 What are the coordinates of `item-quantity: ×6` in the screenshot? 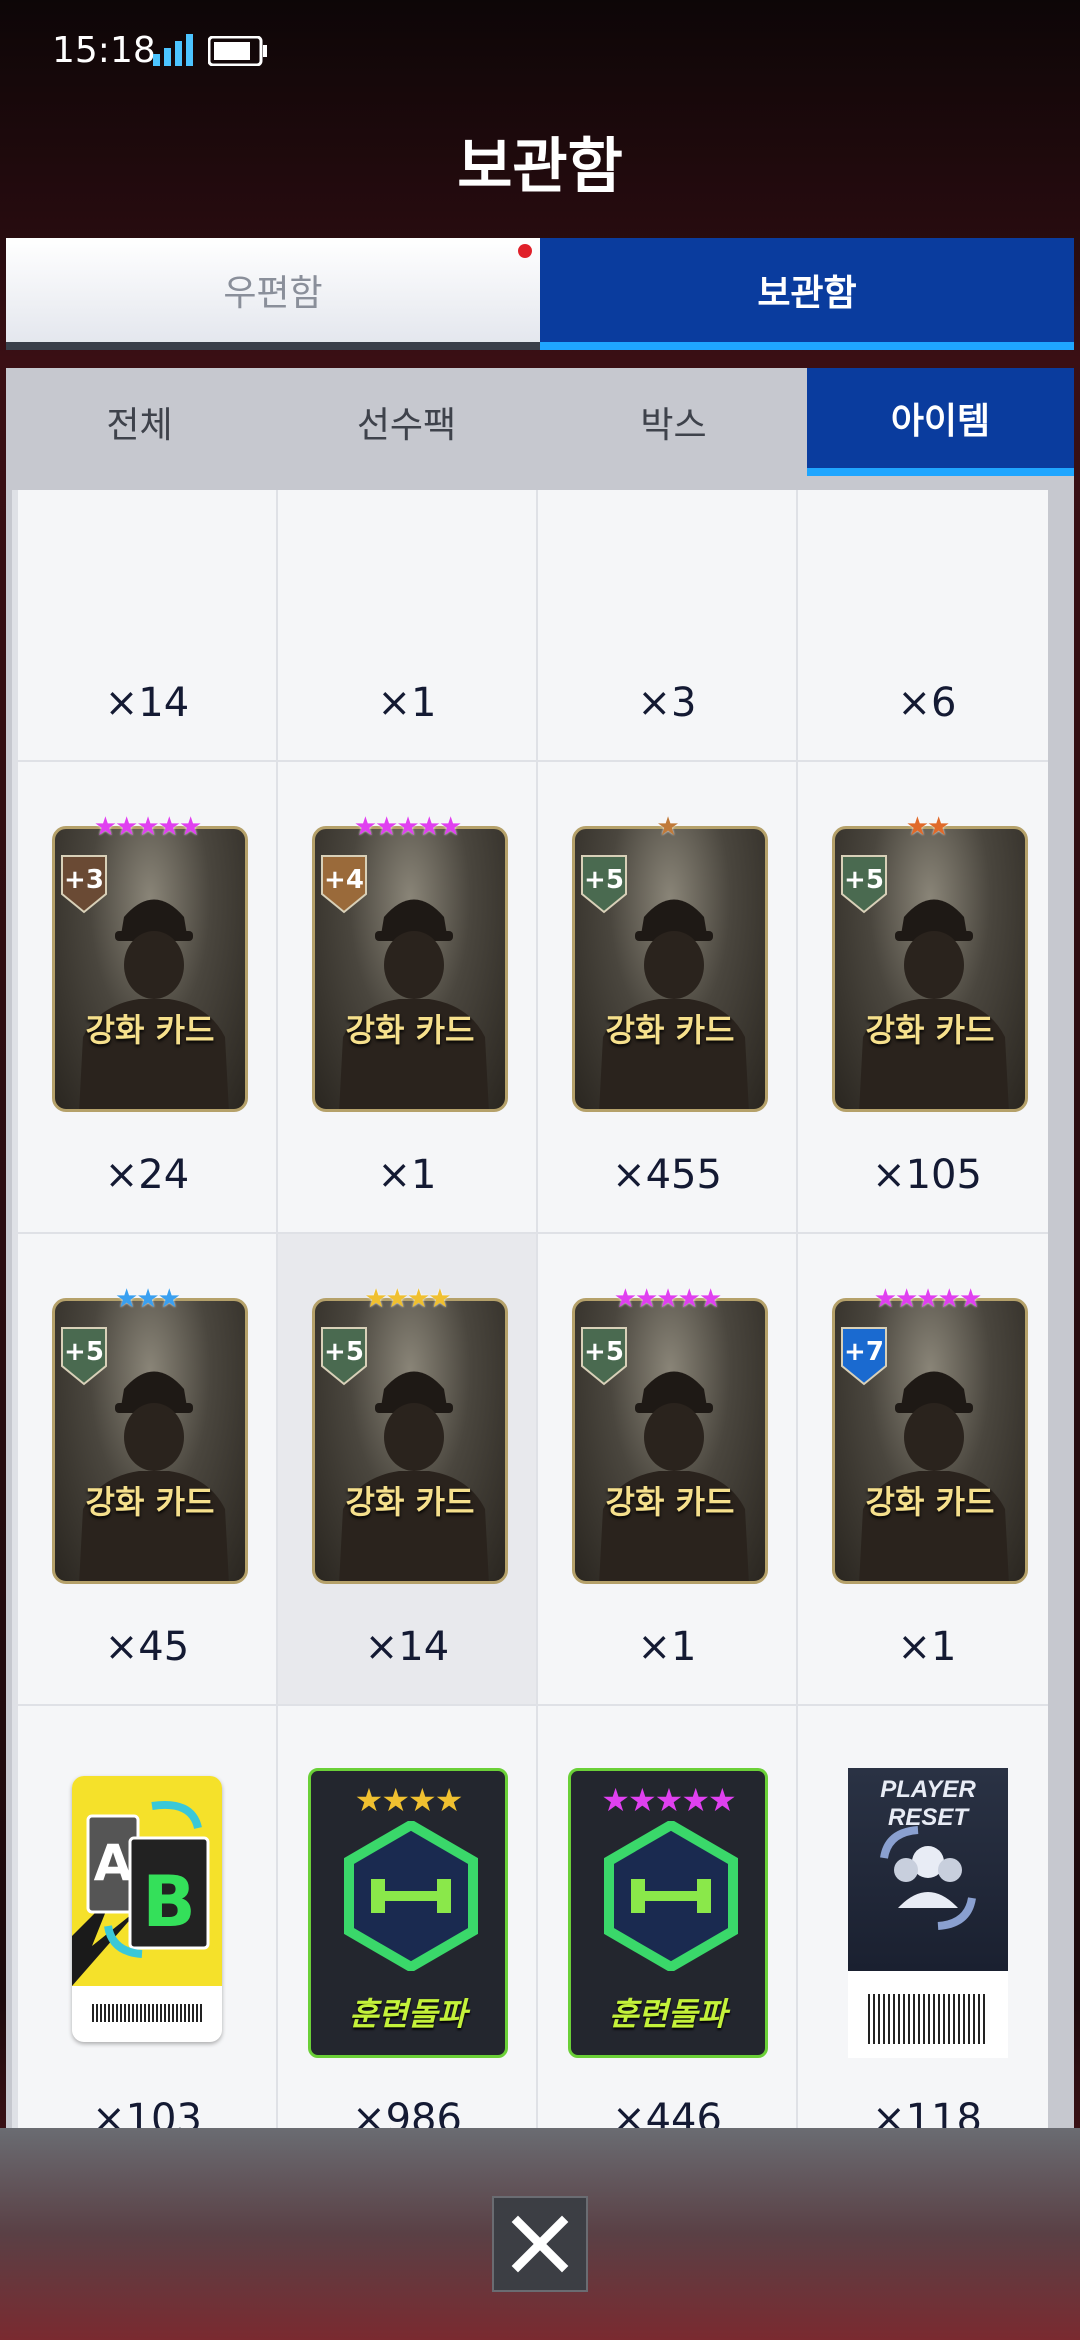 It's located at (927, 703).